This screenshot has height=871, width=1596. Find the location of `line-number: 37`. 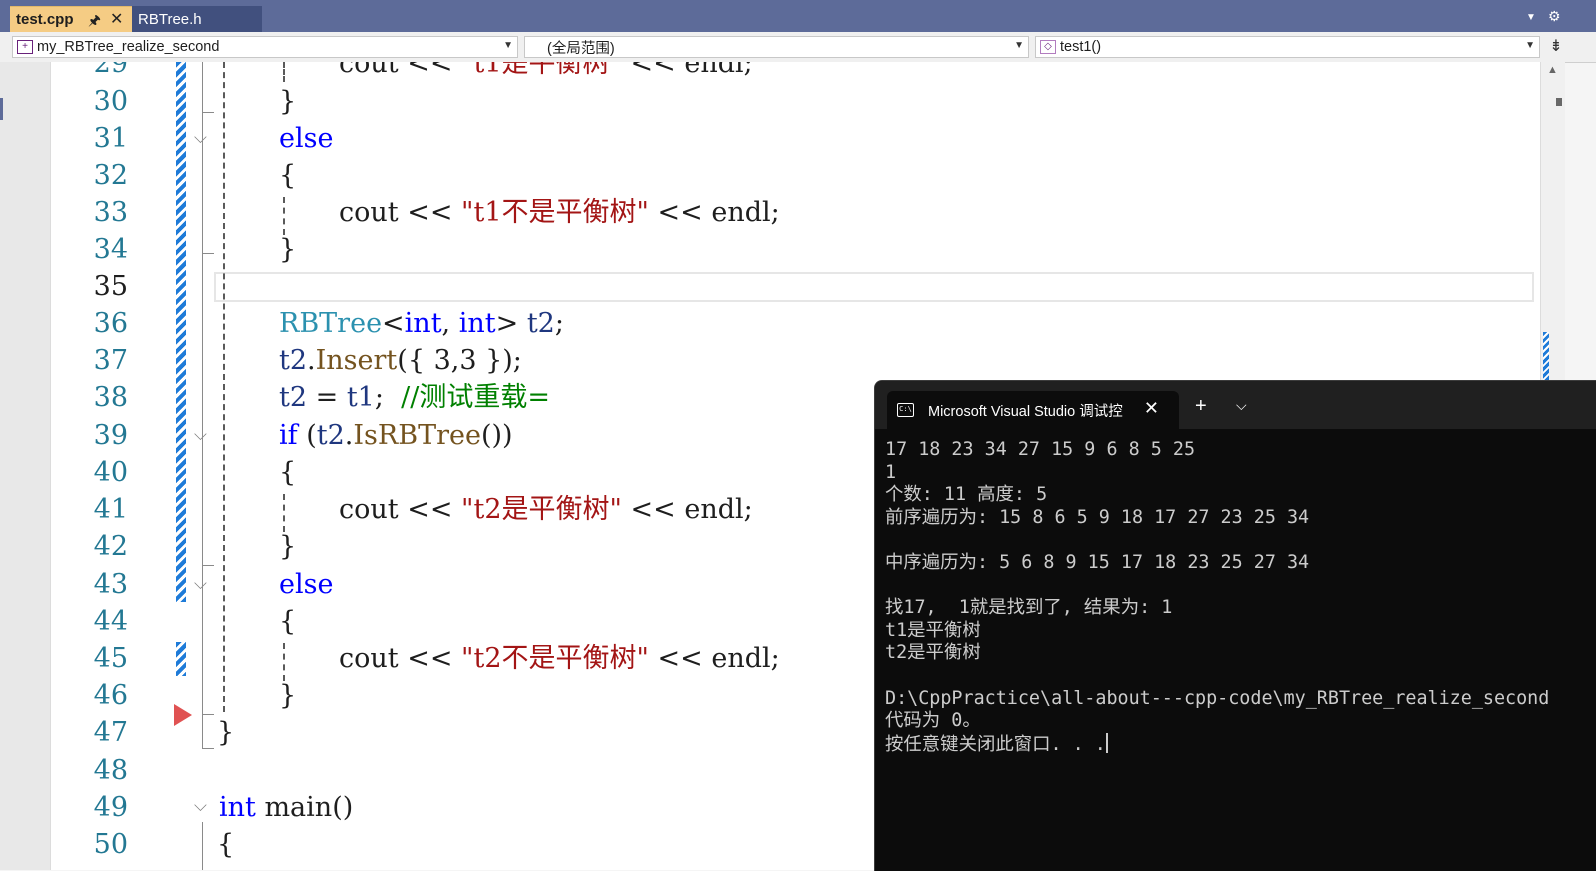

line-number: 37 is located at coordinates (110, 360).